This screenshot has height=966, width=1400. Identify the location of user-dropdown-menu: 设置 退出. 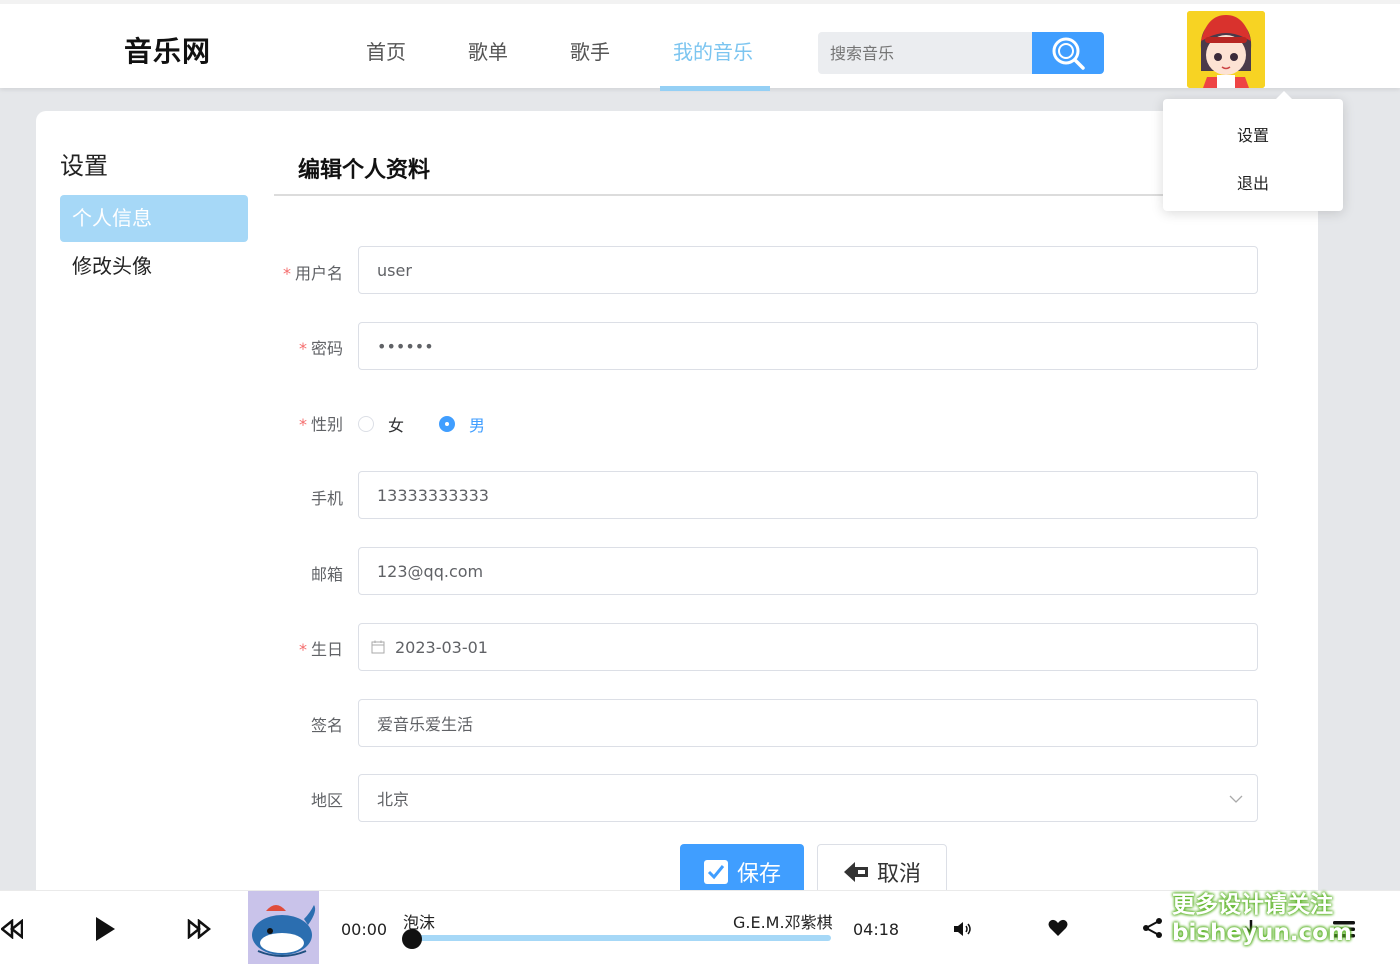
(1253, 155).